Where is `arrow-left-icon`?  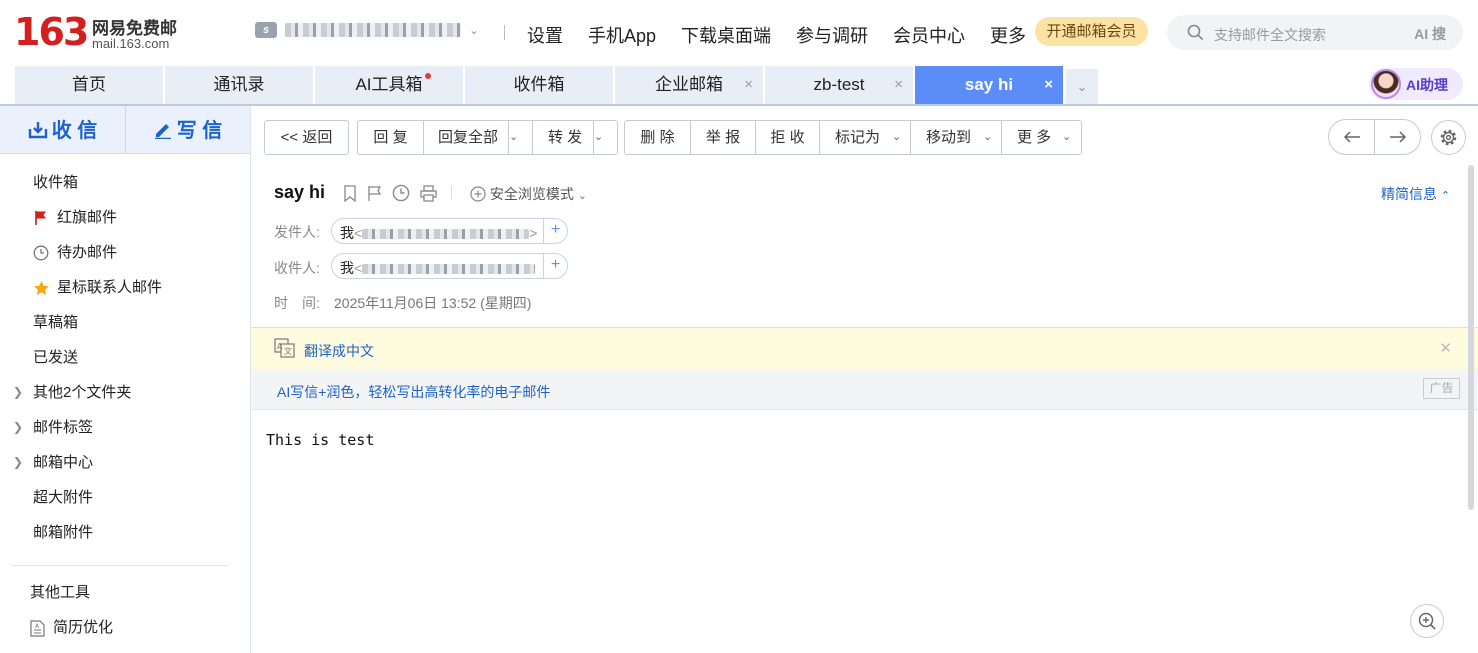 arrow-left-icon is located at coordinates (1351, 137).